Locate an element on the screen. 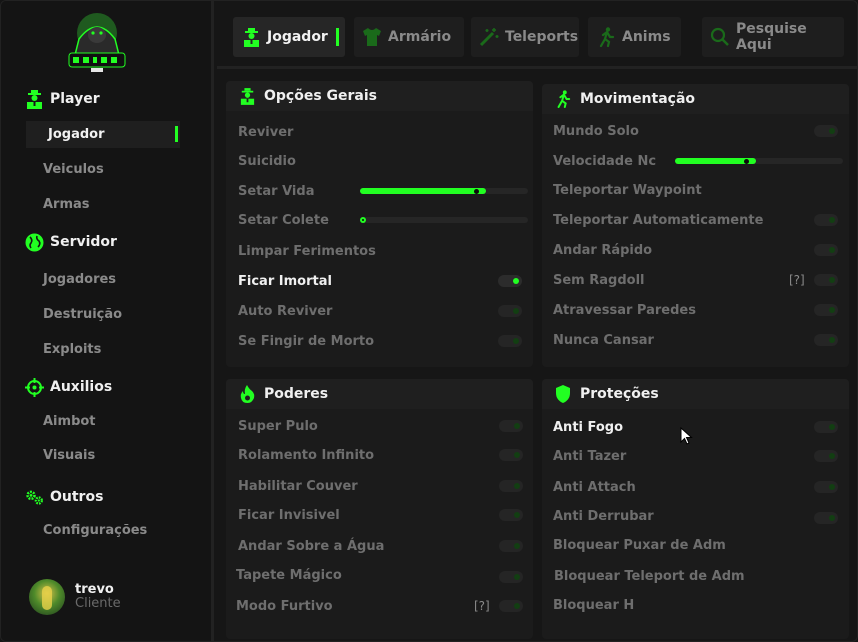 This screenshot has height=642, width=858. search-input: Pesquise Aqui is located at coordinates (773, 37).